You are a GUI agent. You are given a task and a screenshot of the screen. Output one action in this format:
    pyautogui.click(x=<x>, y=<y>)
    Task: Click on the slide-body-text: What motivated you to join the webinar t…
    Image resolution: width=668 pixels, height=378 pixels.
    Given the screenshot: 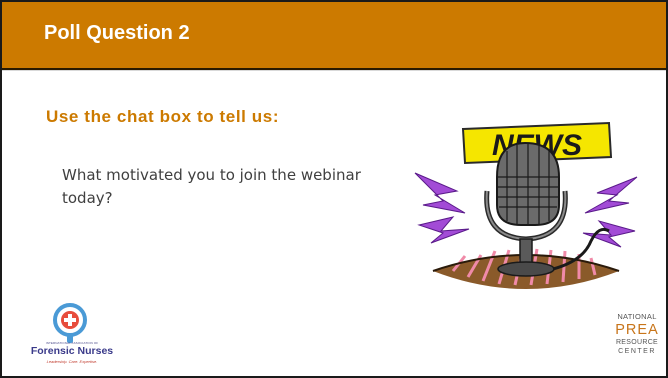 What is the action you would take?
    pyautogui.click(x=211, y=186)
    